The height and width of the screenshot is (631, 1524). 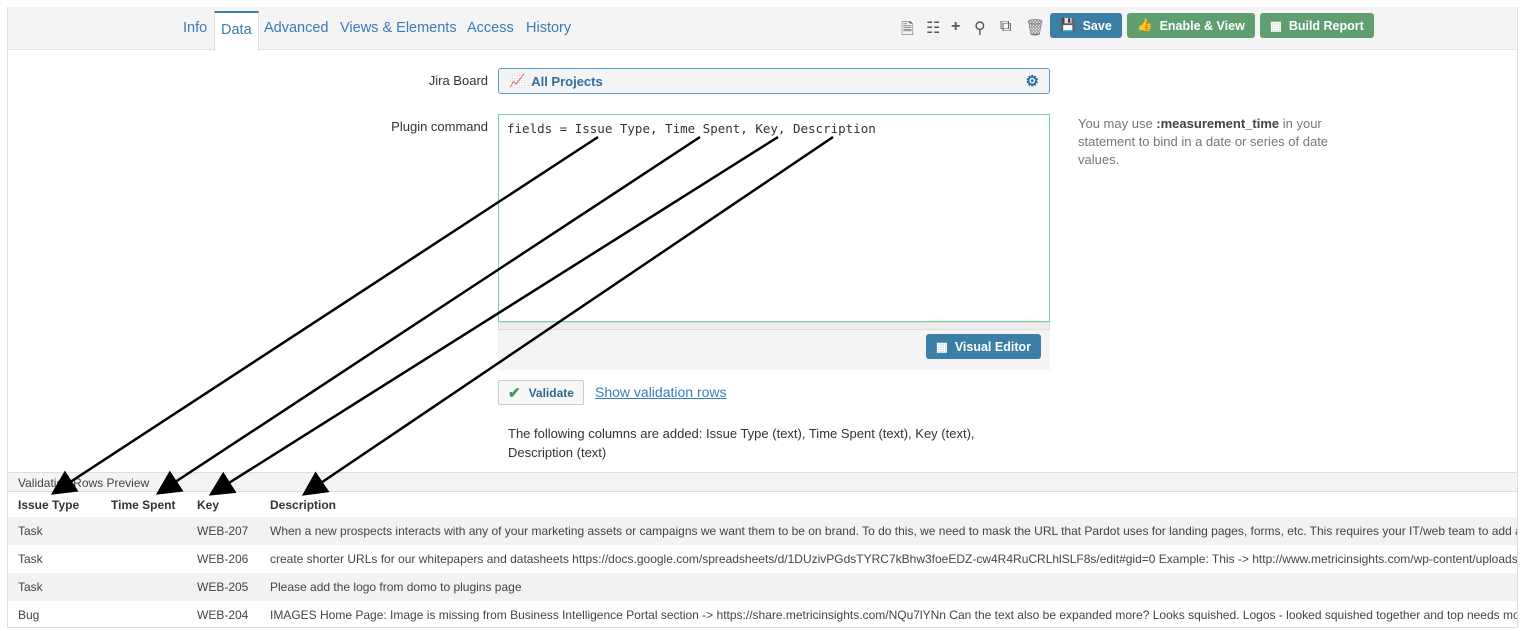 What do you see at coordinates (1035, 28) in the screenshot?
I see `trash-icon: 🗑` at bounding box center [1035, 28].